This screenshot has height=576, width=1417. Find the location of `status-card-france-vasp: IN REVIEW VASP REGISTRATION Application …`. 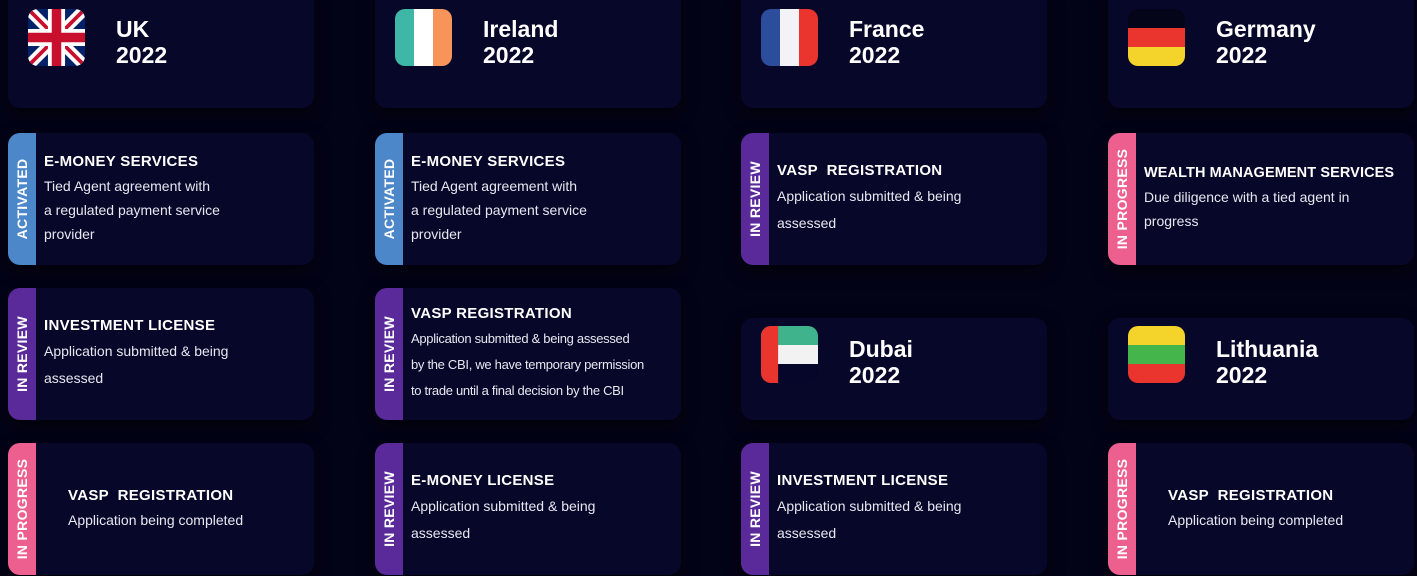

status-card-france-vasp: IN REVIEW VASP REGISTRATION Application … is located at coordinates (894, 199).